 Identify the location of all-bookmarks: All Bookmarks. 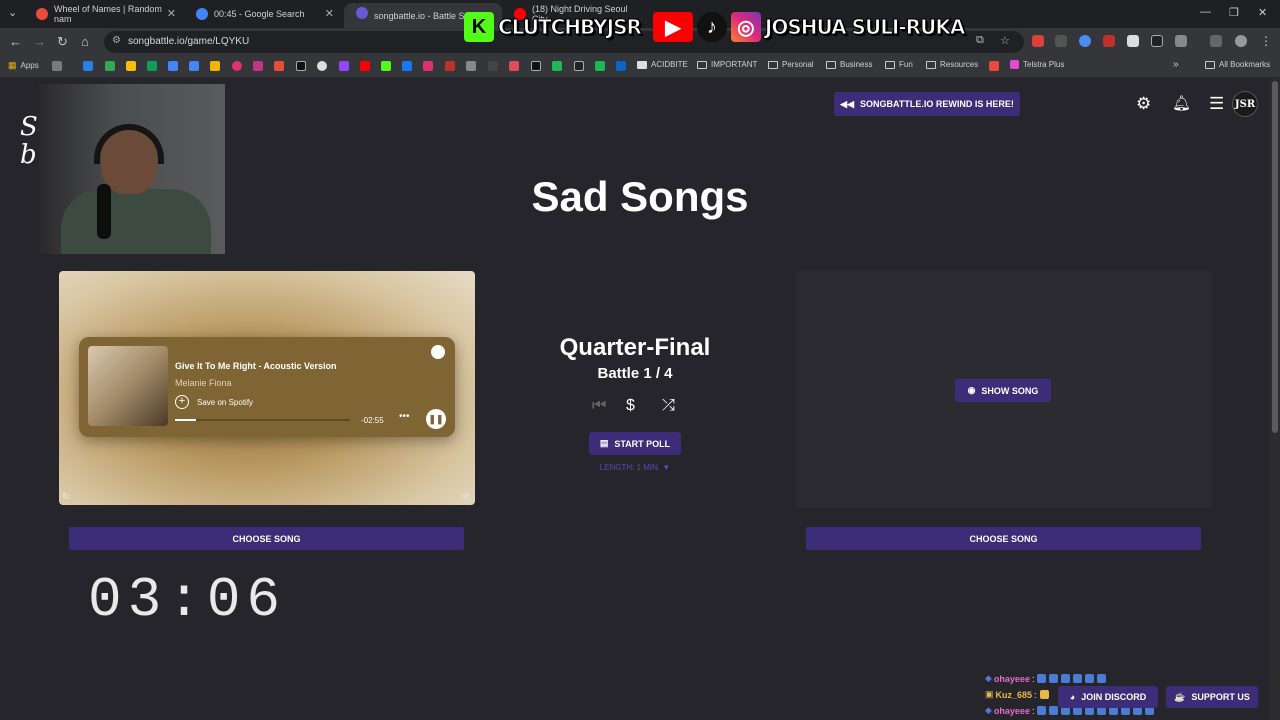
(1237, 64).